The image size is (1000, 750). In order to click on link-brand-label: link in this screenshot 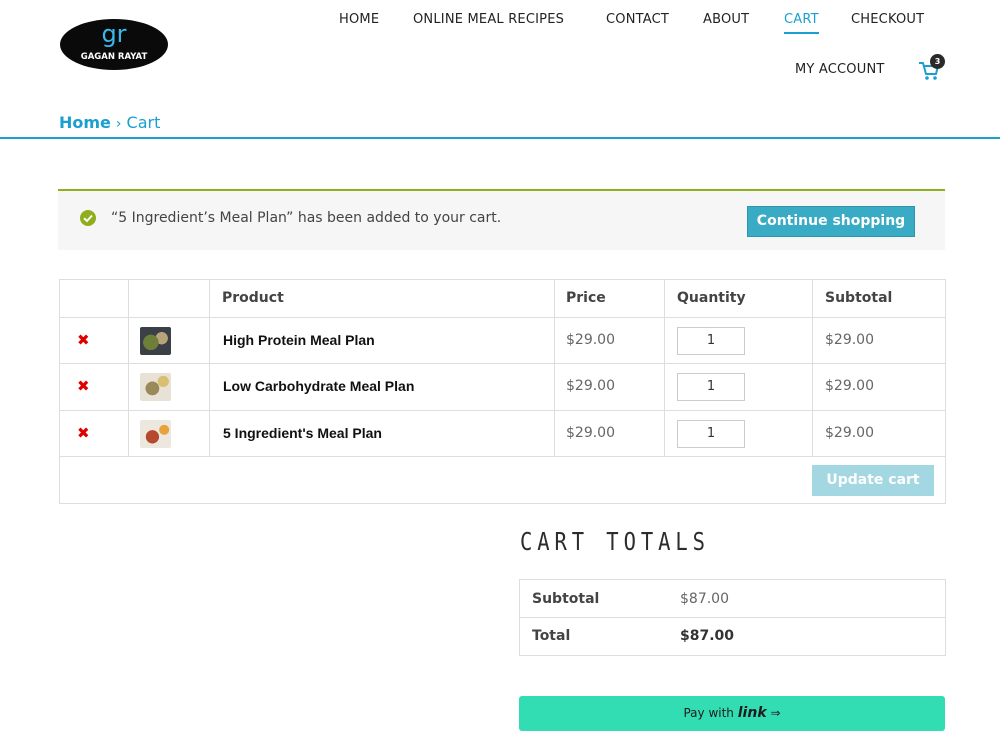, I will do `click(752, 713)`.